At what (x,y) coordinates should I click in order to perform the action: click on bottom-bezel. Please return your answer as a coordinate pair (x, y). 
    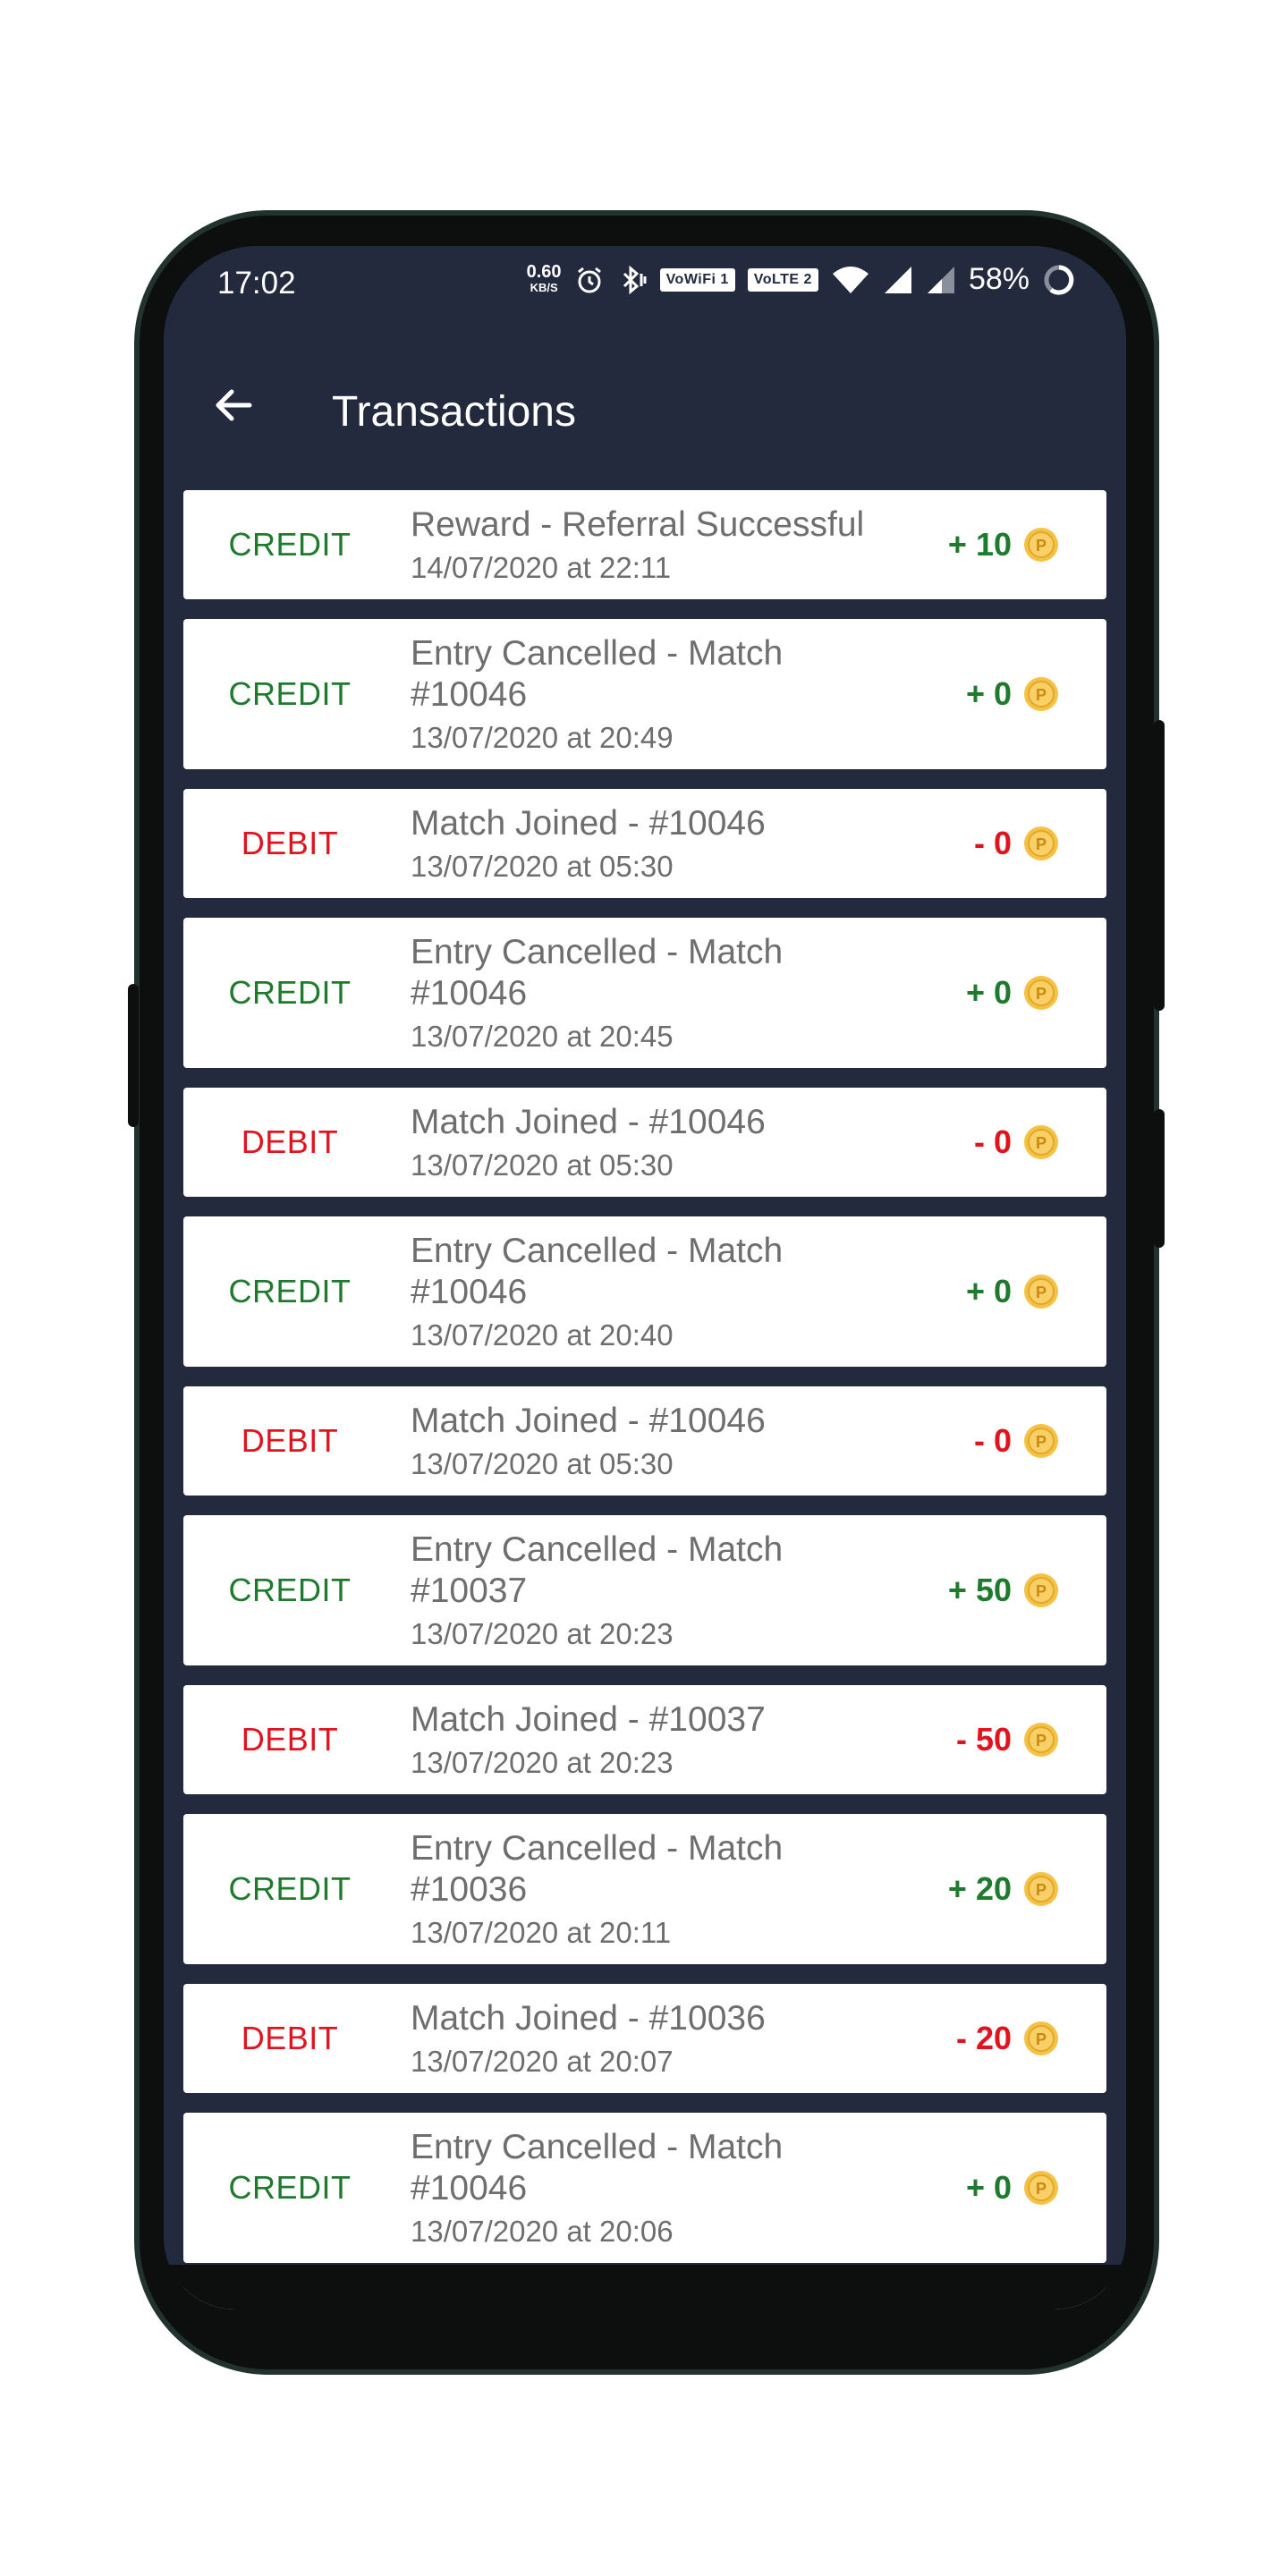
    Looking at the image, I should click on (645, 2287).